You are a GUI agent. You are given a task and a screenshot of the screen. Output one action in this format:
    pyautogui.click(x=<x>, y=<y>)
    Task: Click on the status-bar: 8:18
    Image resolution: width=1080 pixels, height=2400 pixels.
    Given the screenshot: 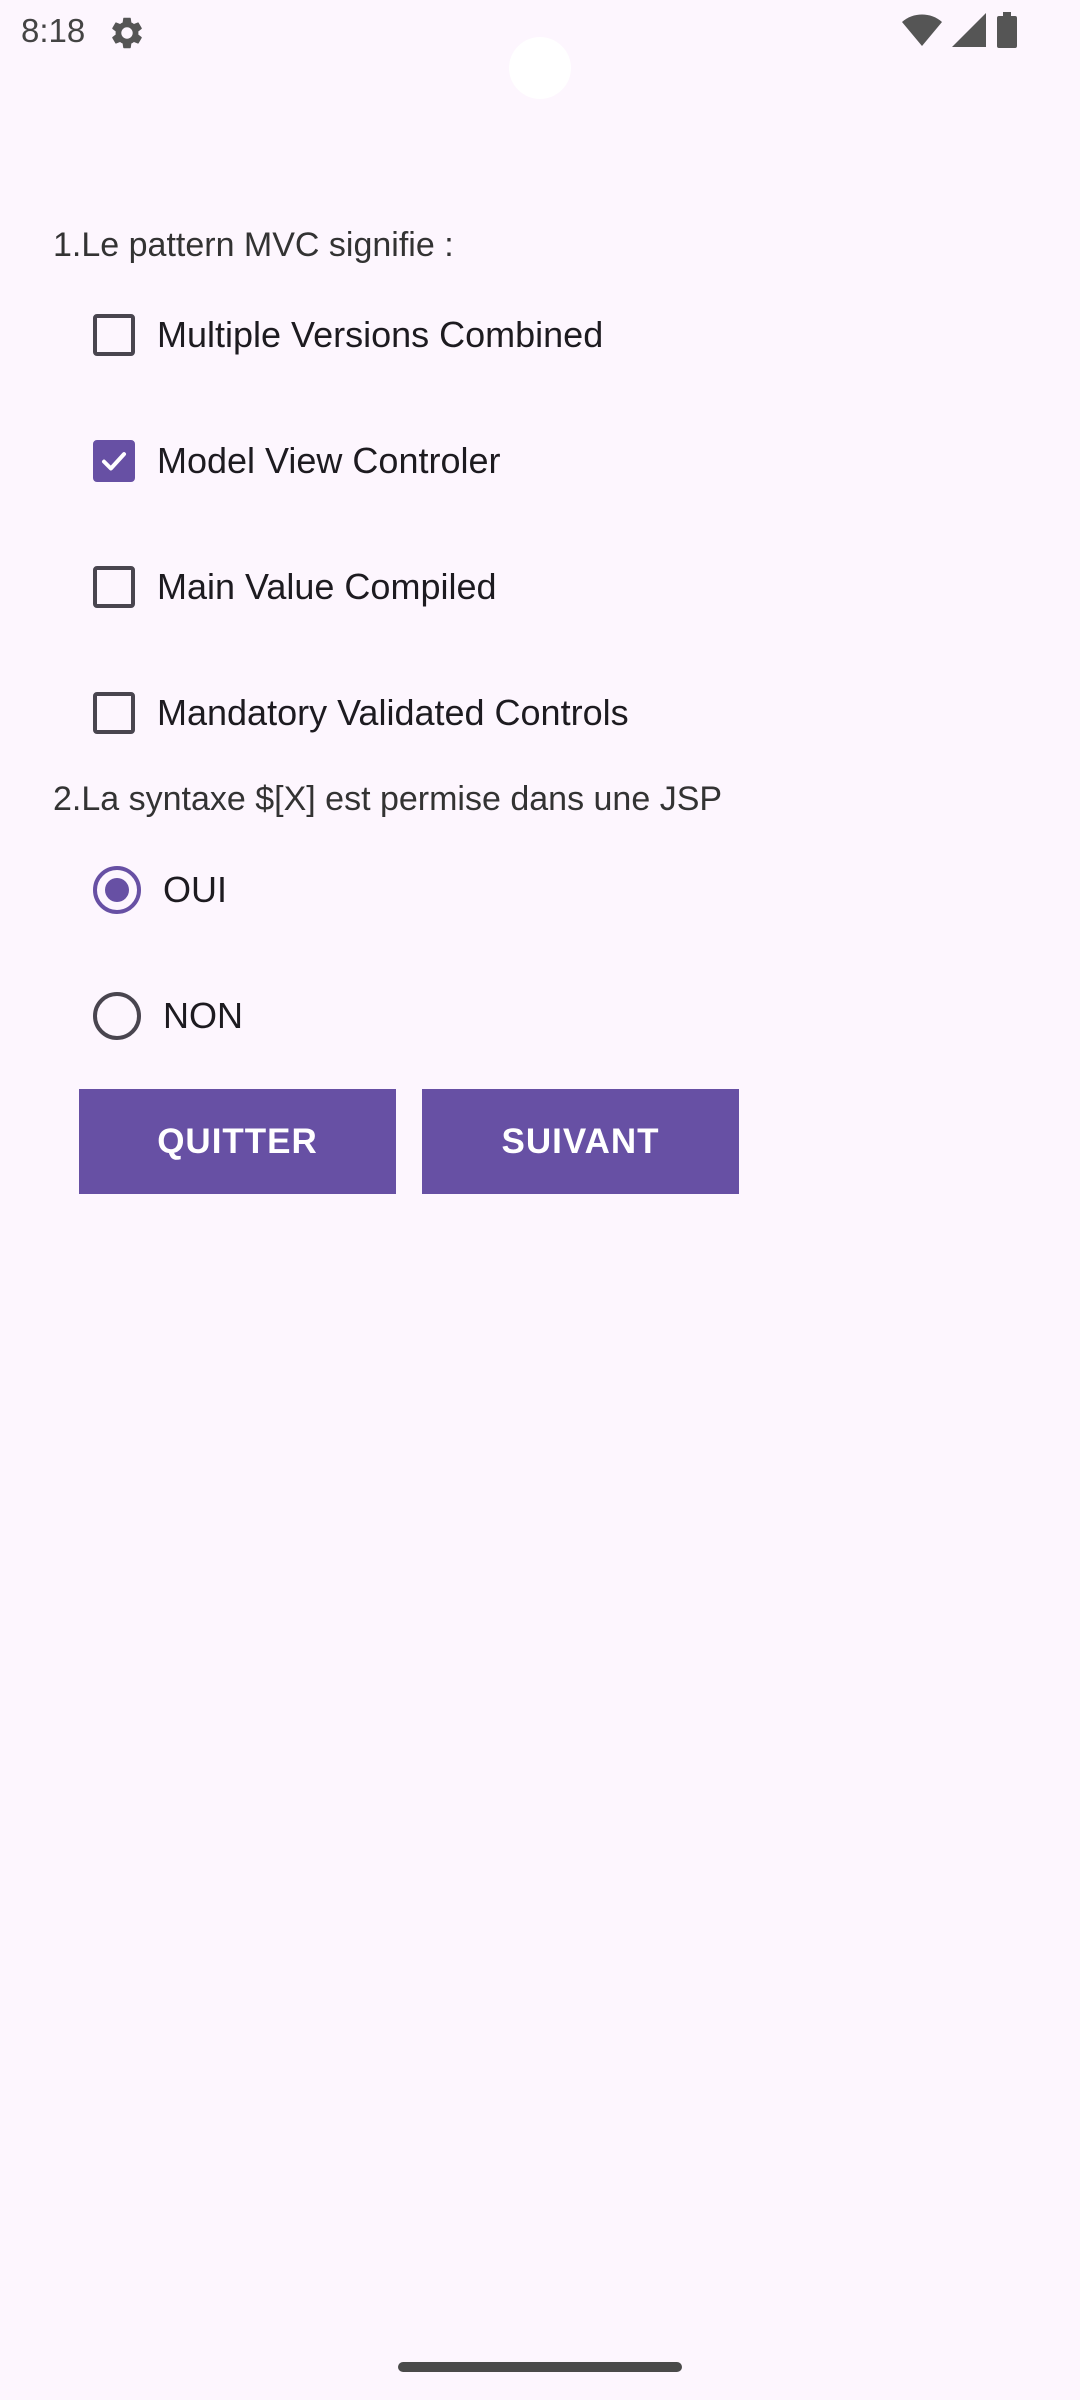 What is the action you would take?
    pyautogui.click(x=540, y=49)
    